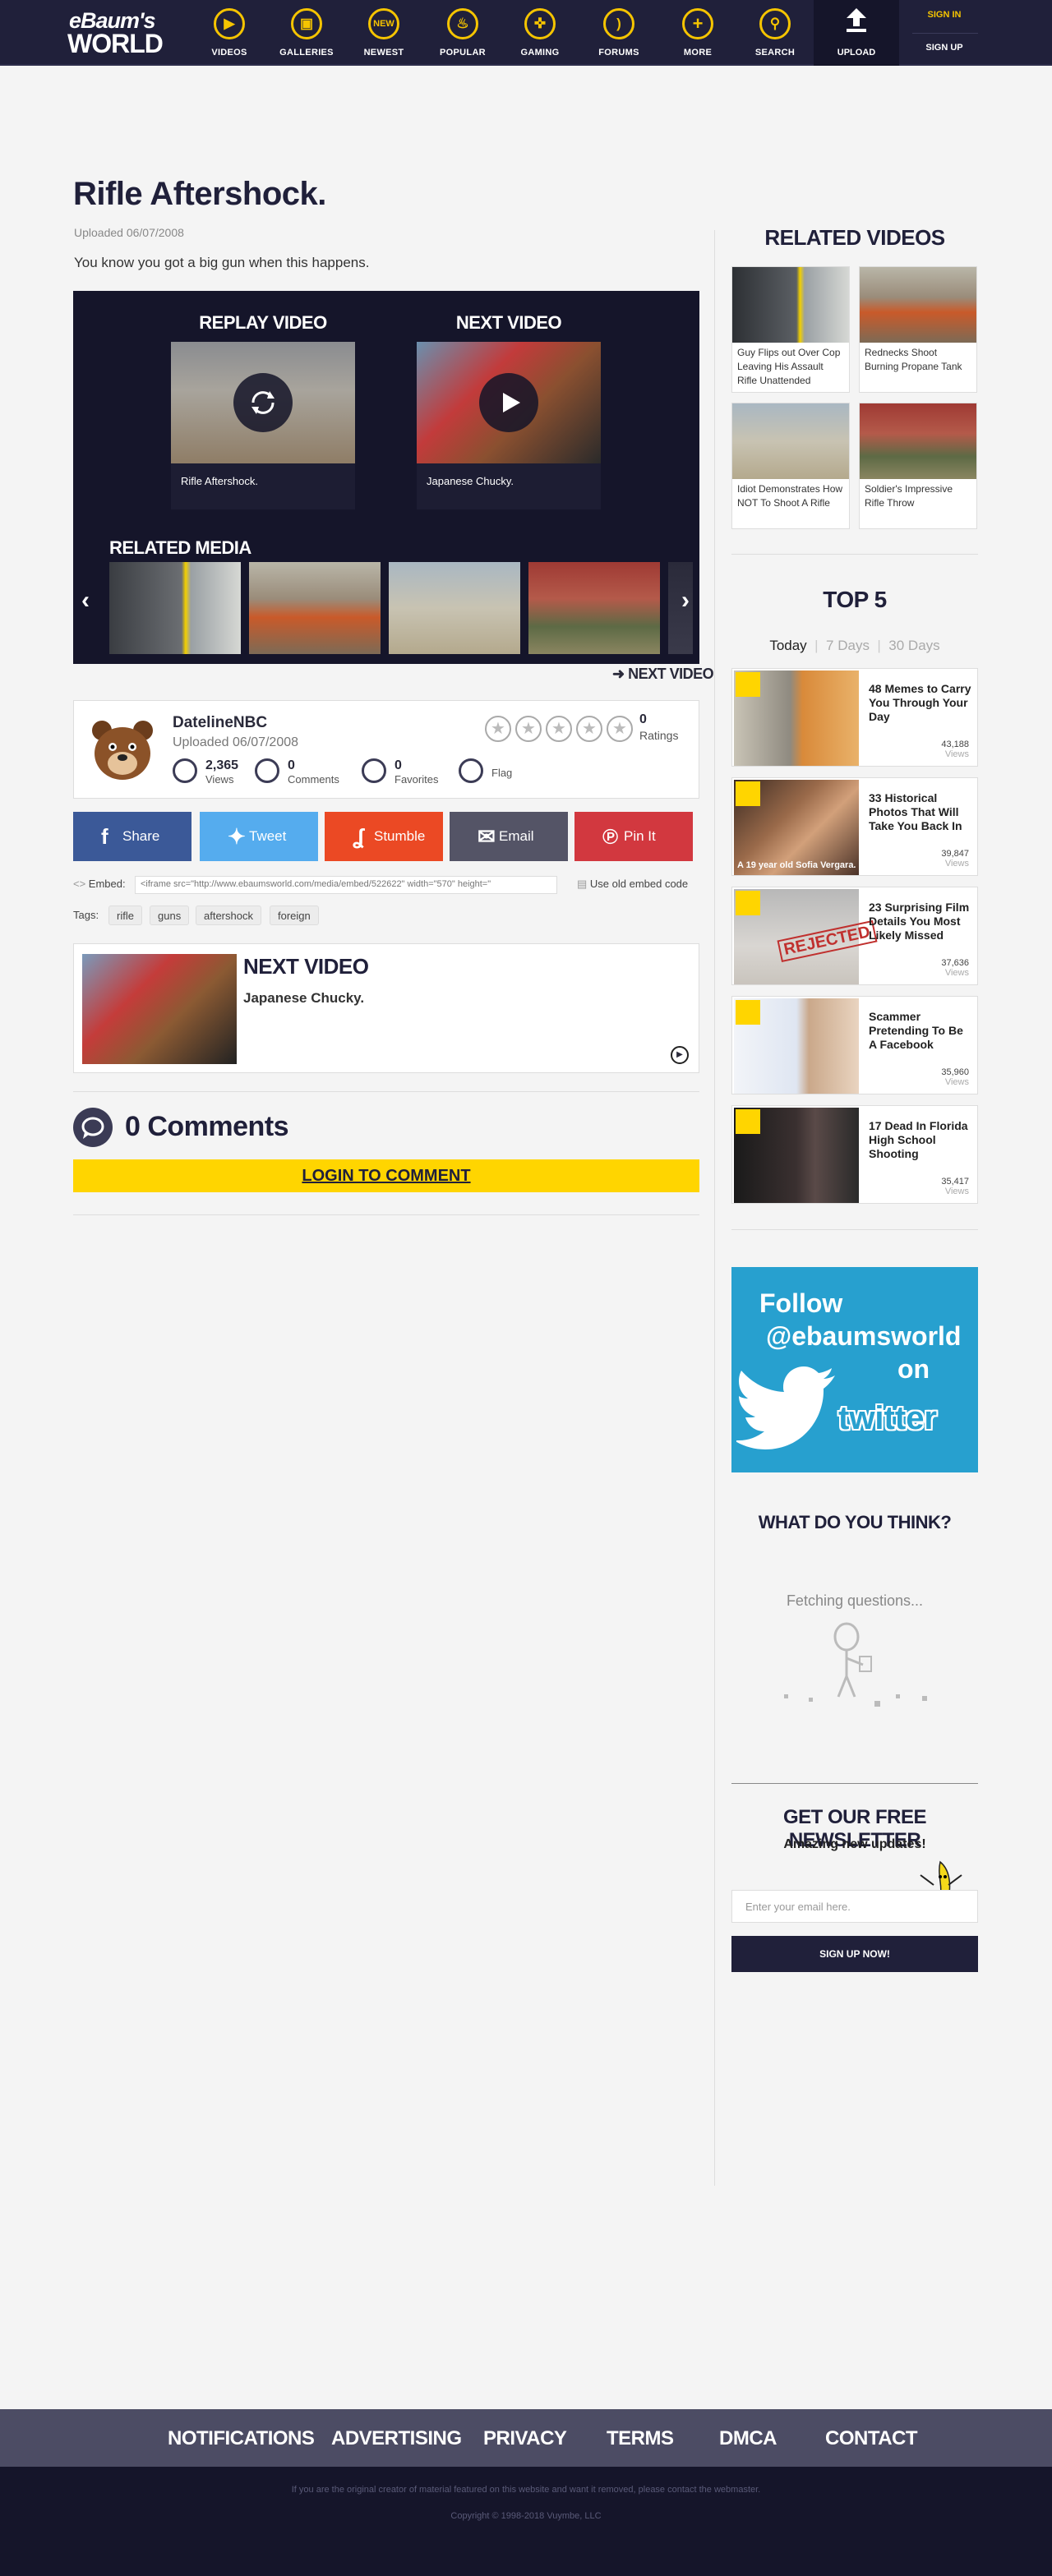 The image size is (1052, 2576). Describe the element at coordinates (918, 466) in the screenshot. I see `related-video-card: Soldier's Impressive Rifle Throw` at that location.